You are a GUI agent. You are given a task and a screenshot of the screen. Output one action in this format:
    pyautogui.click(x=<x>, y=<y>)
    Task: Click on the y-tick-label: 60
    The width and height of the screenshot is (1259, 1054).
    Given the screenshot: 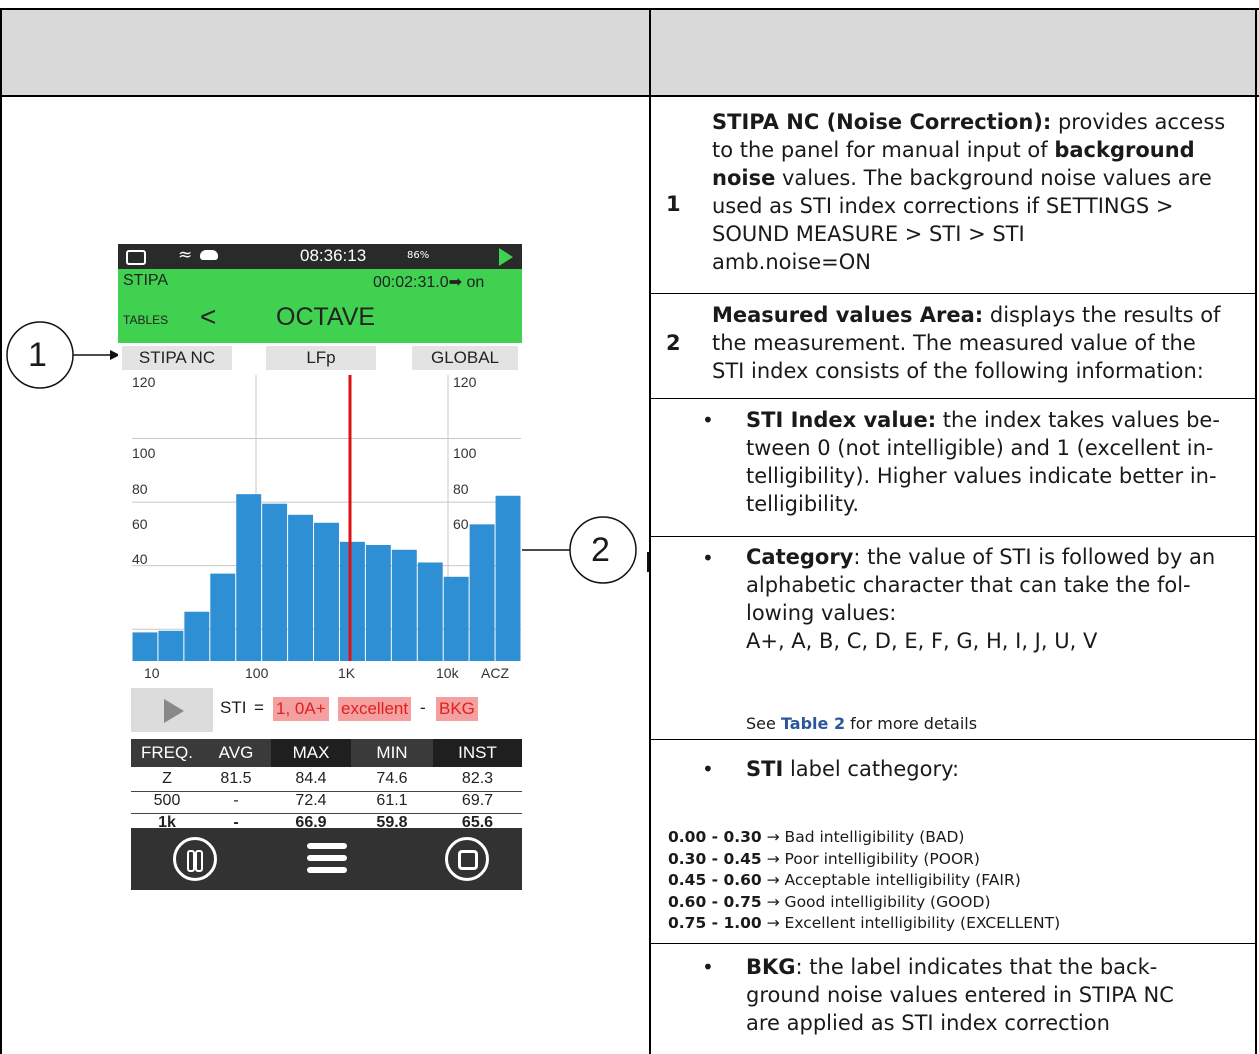 What is the action you would take?
    pyautogui.click(x=140, y=524)
    